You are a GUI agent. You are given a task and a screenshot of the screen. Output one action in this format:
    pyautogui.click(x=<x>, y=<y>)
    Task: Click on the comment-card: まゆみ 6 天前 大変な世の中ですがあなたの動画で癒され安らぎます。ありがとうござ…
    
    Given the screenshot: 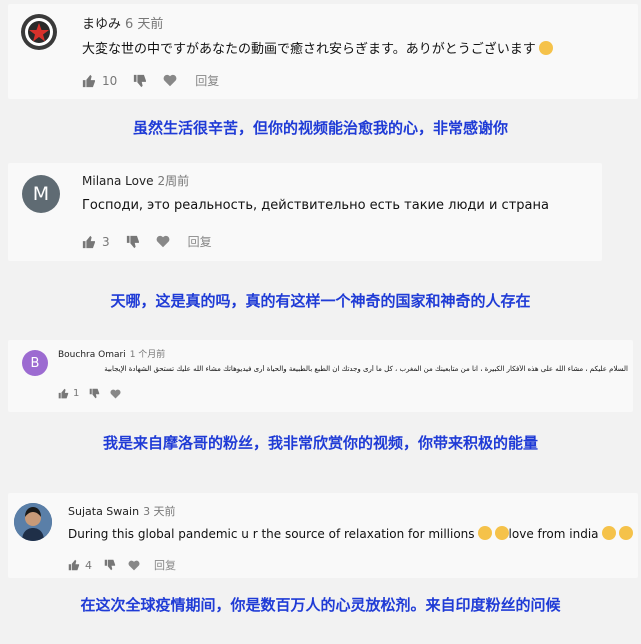 What is the action you would take?
    pyautogui.click(x=323, y=51)
    